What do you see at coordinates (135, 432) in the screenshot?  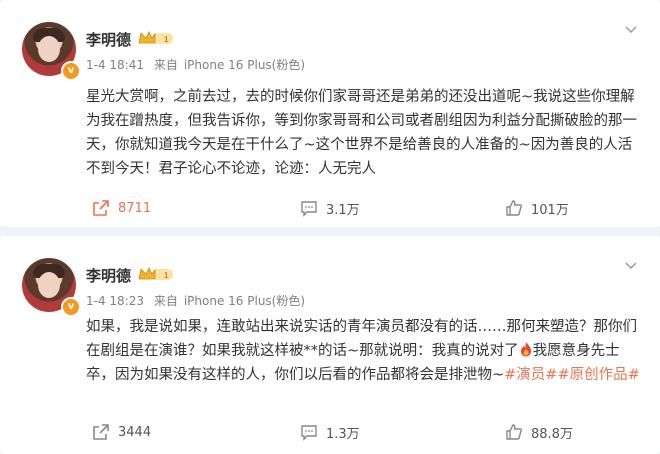 I see `repost-count: 3444` at bounding box center [135, 432].